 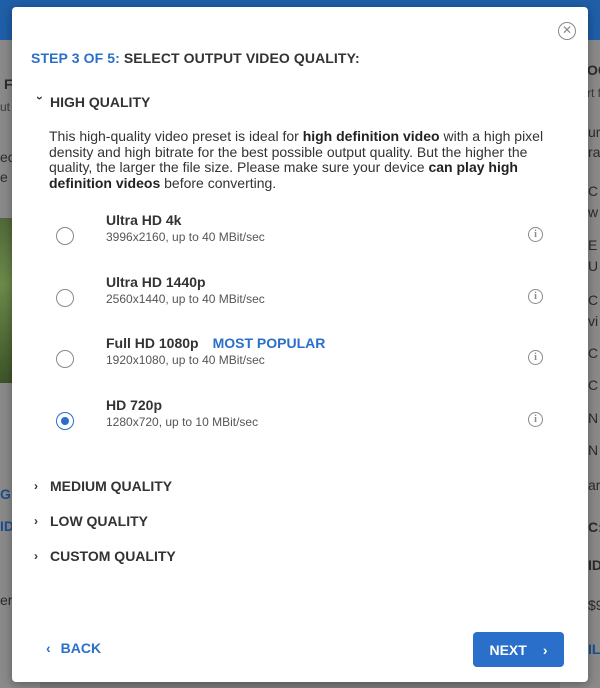 What do you see at coordinates (48, 648) in the screenshot?
I see `chevron-left-icon: ‹` at bounding box center [48, 648].